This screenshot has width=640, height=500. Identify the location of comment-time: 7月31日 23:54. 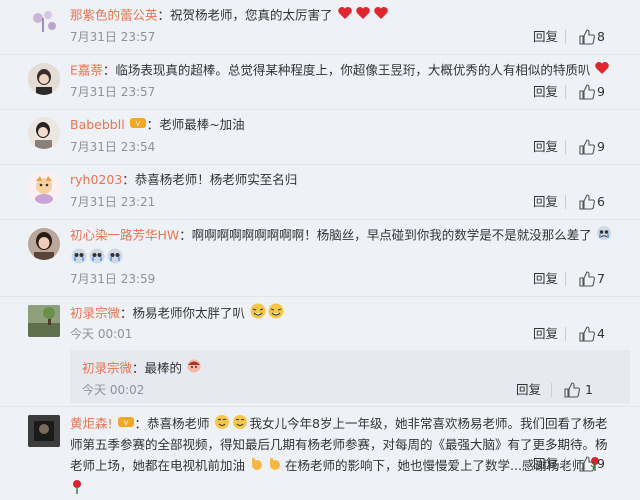
(113, 147).